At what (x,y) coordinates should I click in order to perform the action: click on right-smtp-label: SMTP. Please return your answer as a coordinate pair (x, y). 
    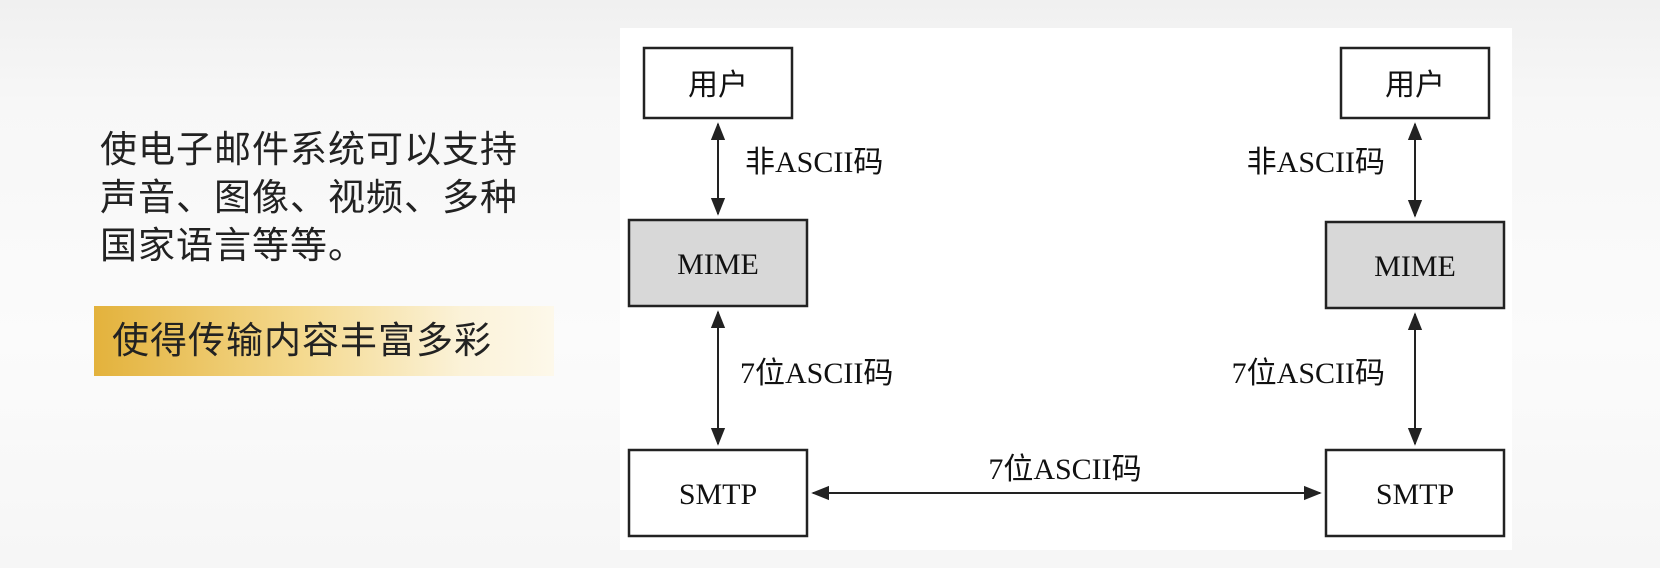
    Looking at the image, I should click on (1415, 494).